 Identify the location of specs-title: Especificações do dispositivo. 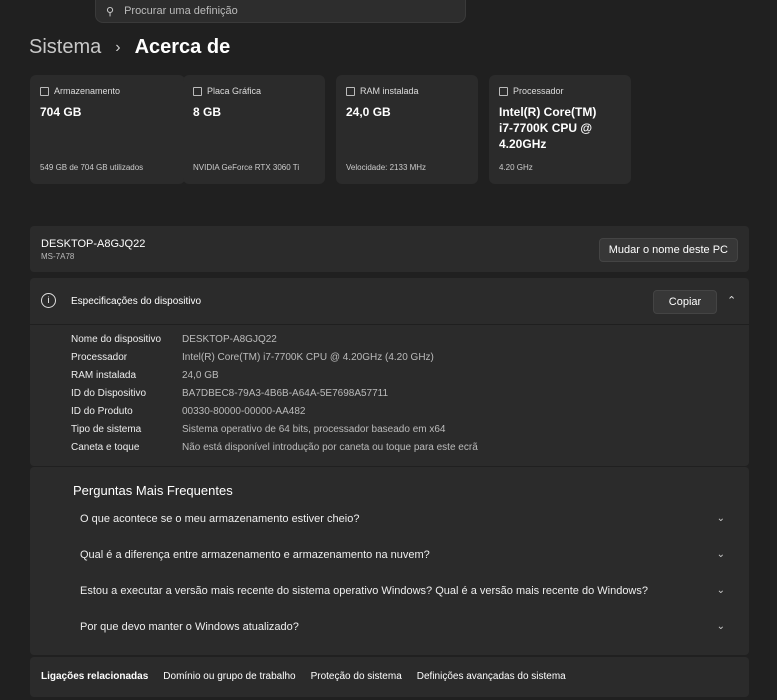
(136, 301).